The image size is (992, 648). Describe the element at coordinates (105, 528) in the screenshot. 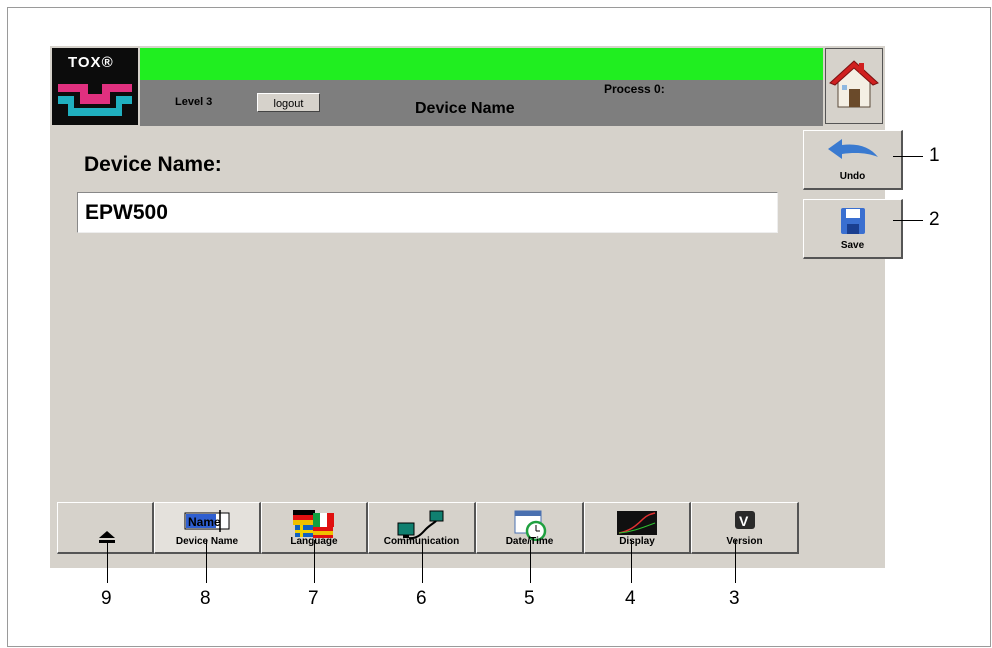

I see `tab-eject` at that location.